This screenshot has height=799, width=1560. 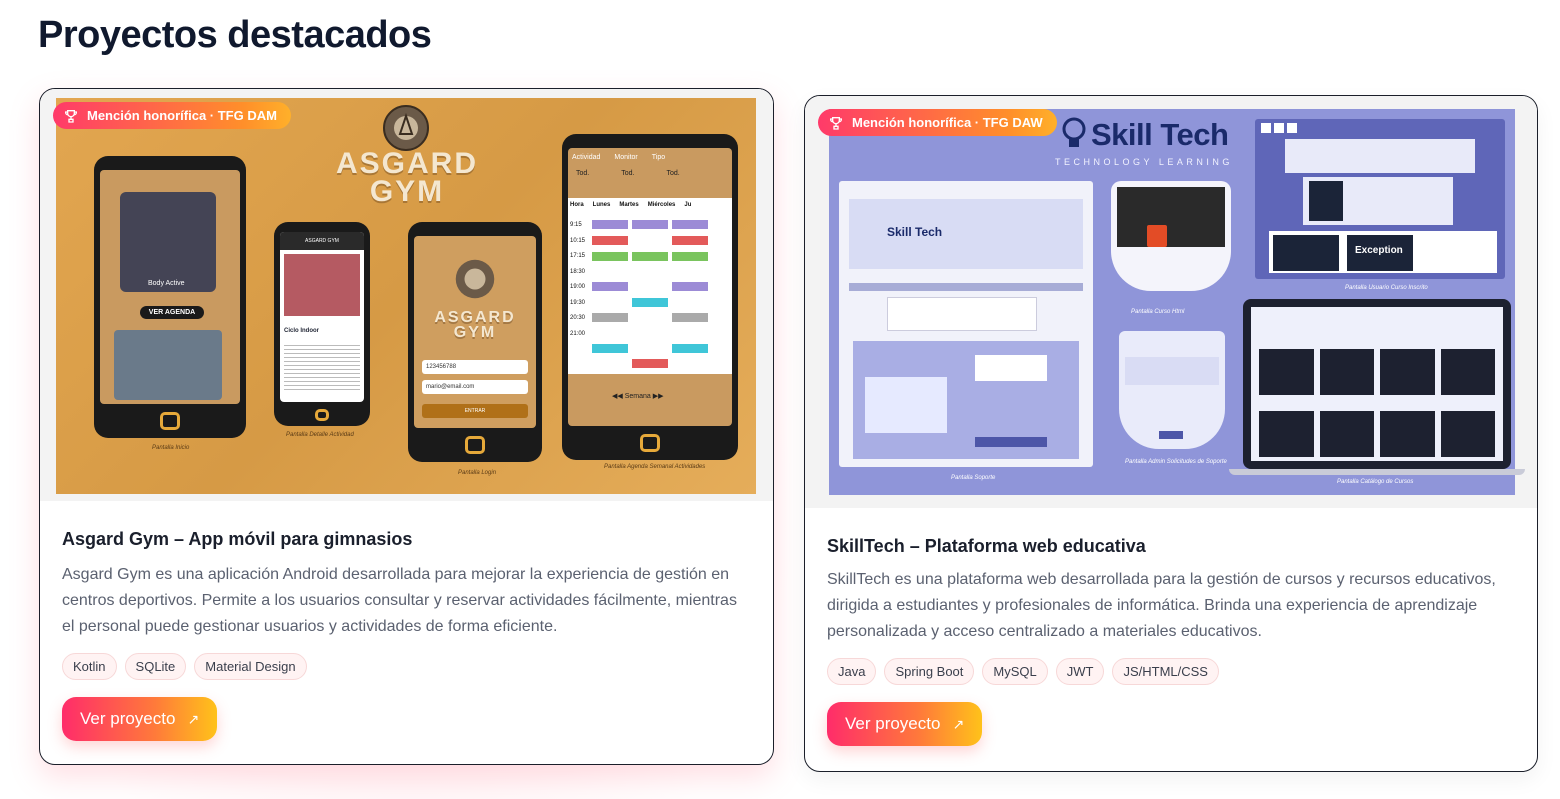 What do you see at coordinates (1158, 312) in the screenshot?
I see `caption-curso: Pantalla Curso Html` at bounding box center [1158, 312].